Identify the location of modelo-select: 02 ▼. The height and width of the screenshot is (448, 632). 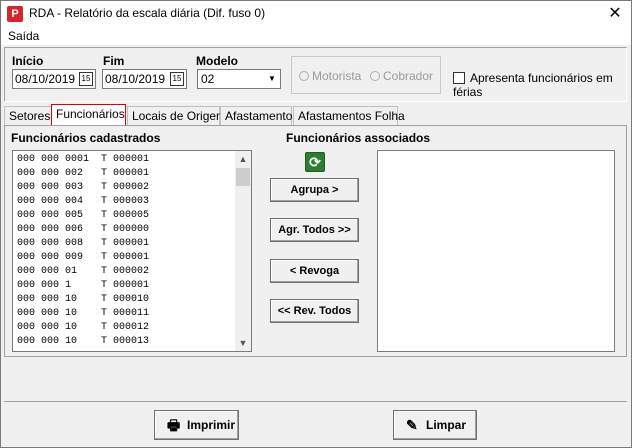
(239, 79).